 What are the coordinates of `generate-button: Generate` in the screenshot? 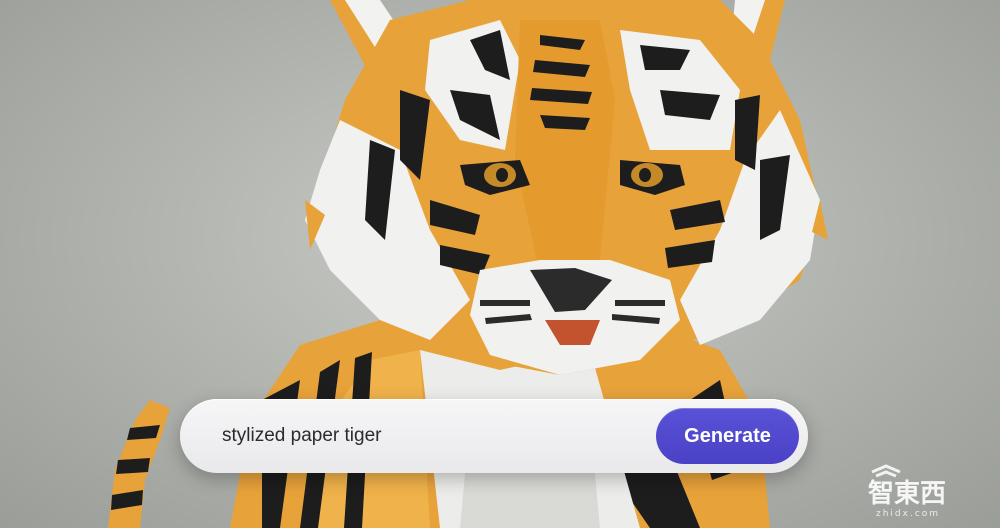 It's located at (727, 436).